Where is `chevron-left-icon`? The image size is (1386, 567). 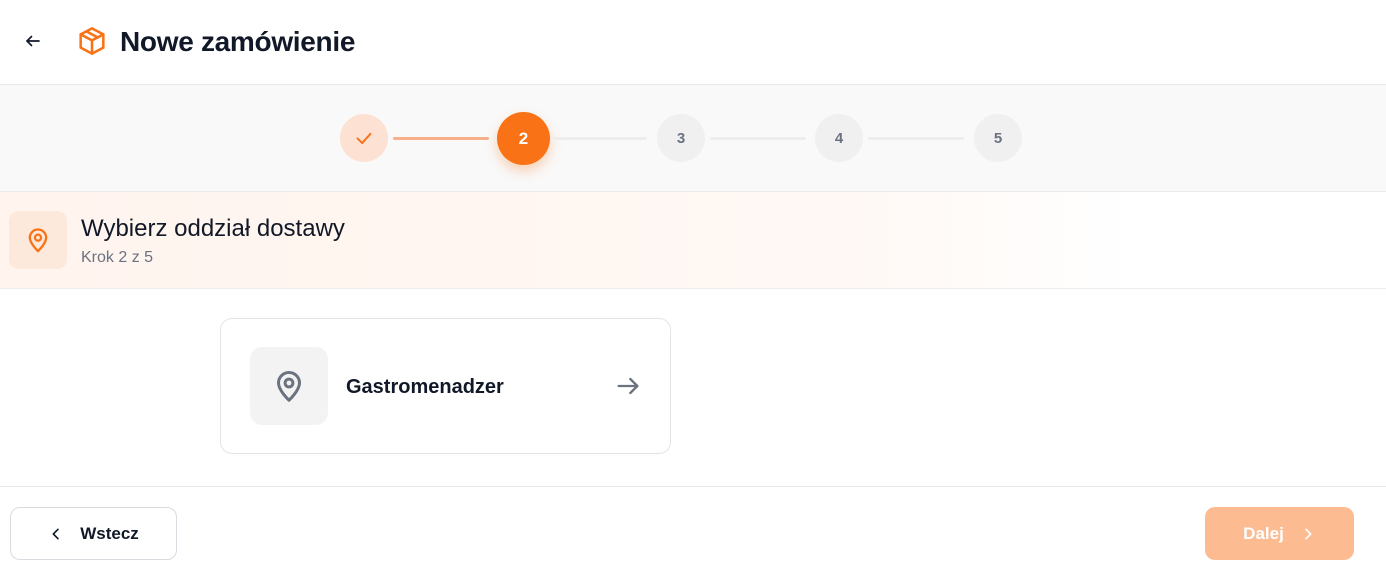
chevron-left-icon is located at coordinates (56, 533).